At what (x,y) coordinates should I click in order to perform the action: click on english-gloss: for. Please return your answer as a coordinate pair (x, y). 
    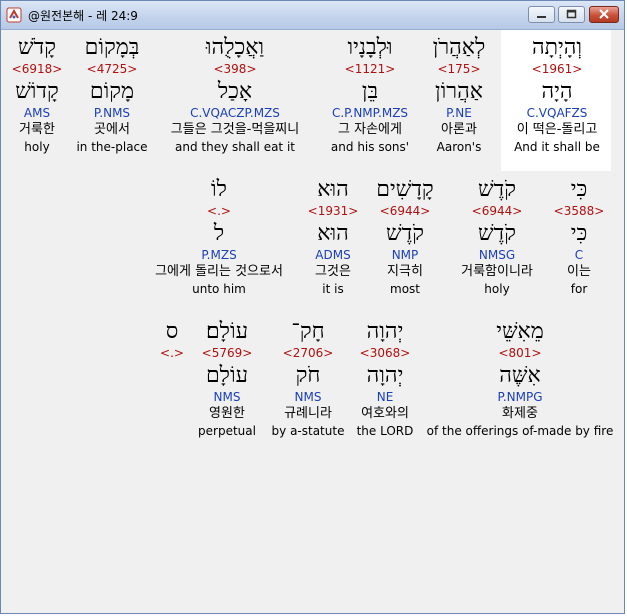
    Looking at the image, I should click on (579, 289).